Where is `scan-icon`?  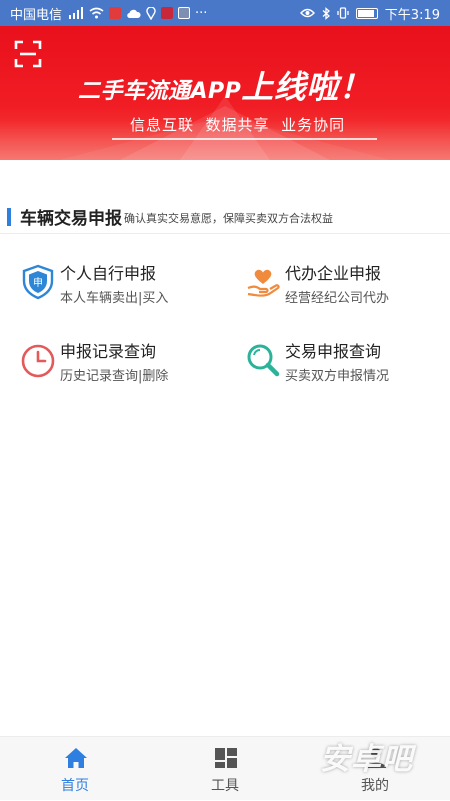
scan-icon is located at coordinates (28, 54).